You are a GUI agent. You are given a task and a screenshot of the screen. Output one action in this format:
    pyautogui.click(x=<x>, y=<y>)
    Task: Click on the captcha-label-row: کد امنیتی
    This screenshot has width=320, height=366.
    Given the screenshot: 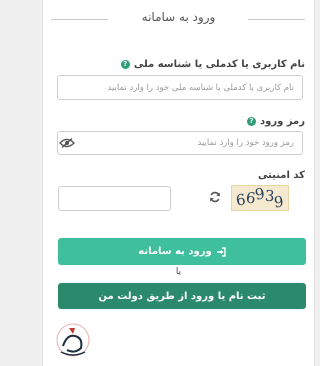 What is the action you would take?
    pyautogui.click(x=281, y=175)
    